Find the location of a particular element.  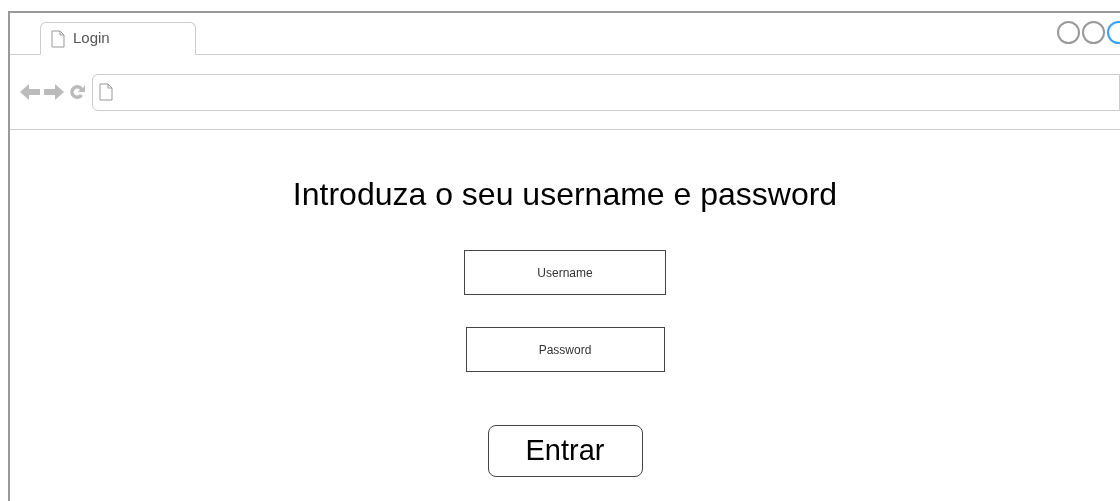

username-field: Username is located at coordinates (565, 272).